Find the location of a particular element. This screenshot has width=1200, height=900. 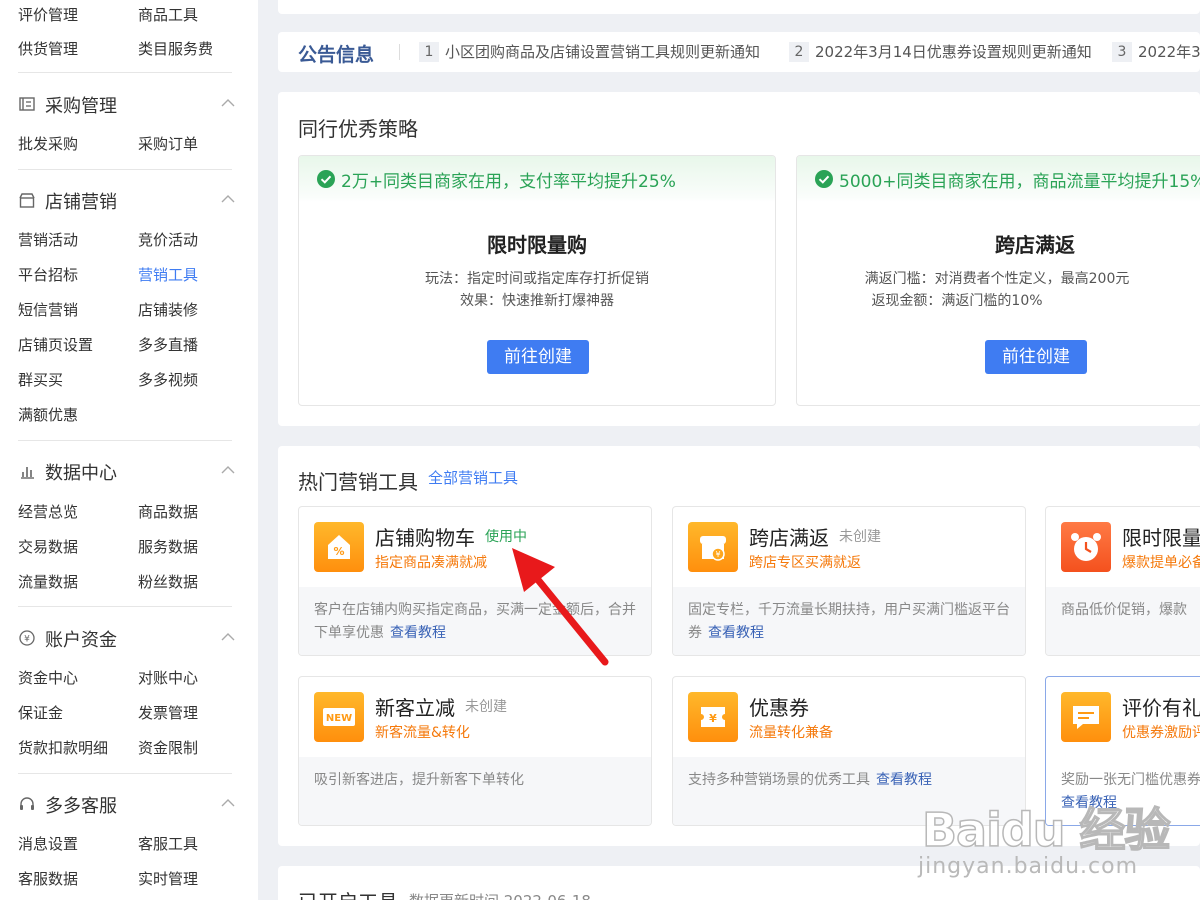

tool-description: 客户在店铺内购买指定商品，买满一定金额后，合并下单享优惠 查看教程 is located at coordinates (475, 621).